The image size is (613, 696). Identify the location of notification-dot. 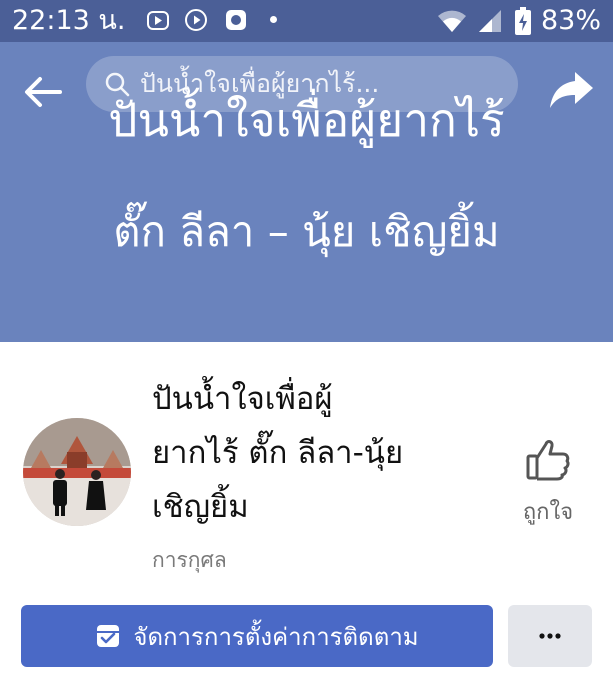
(273, 19).